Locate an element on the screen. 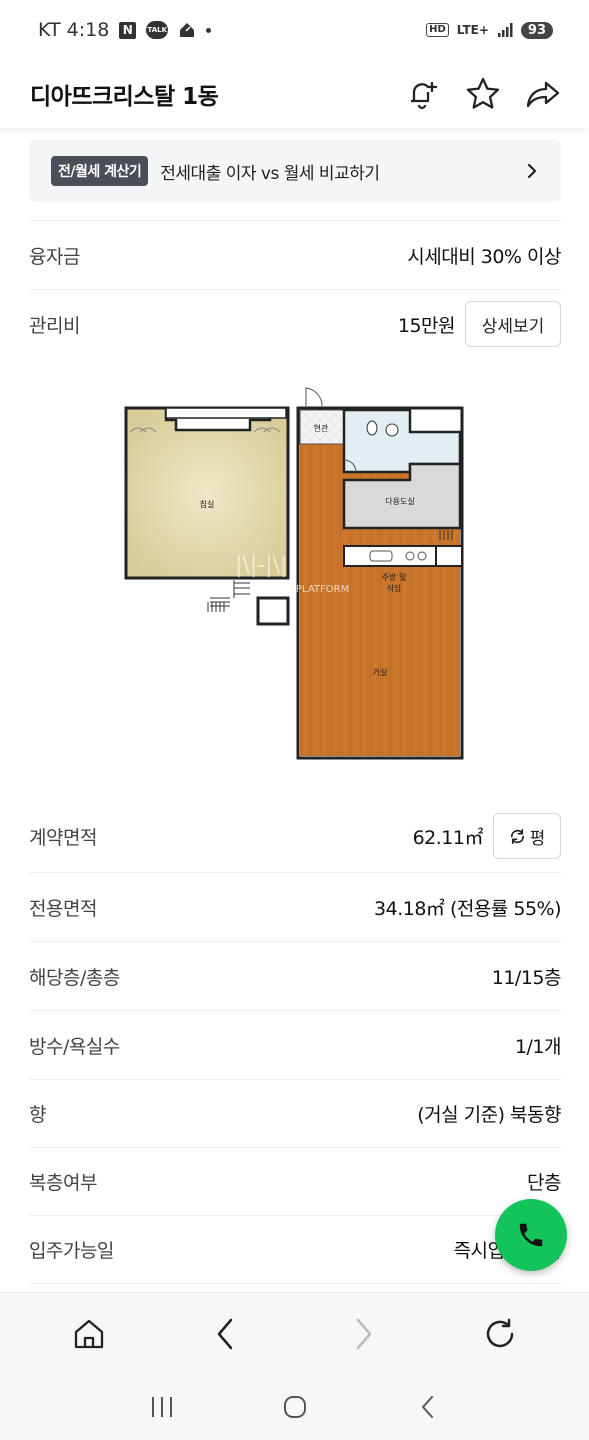  system-navigation-bar is located at coordinates (294, 1407).